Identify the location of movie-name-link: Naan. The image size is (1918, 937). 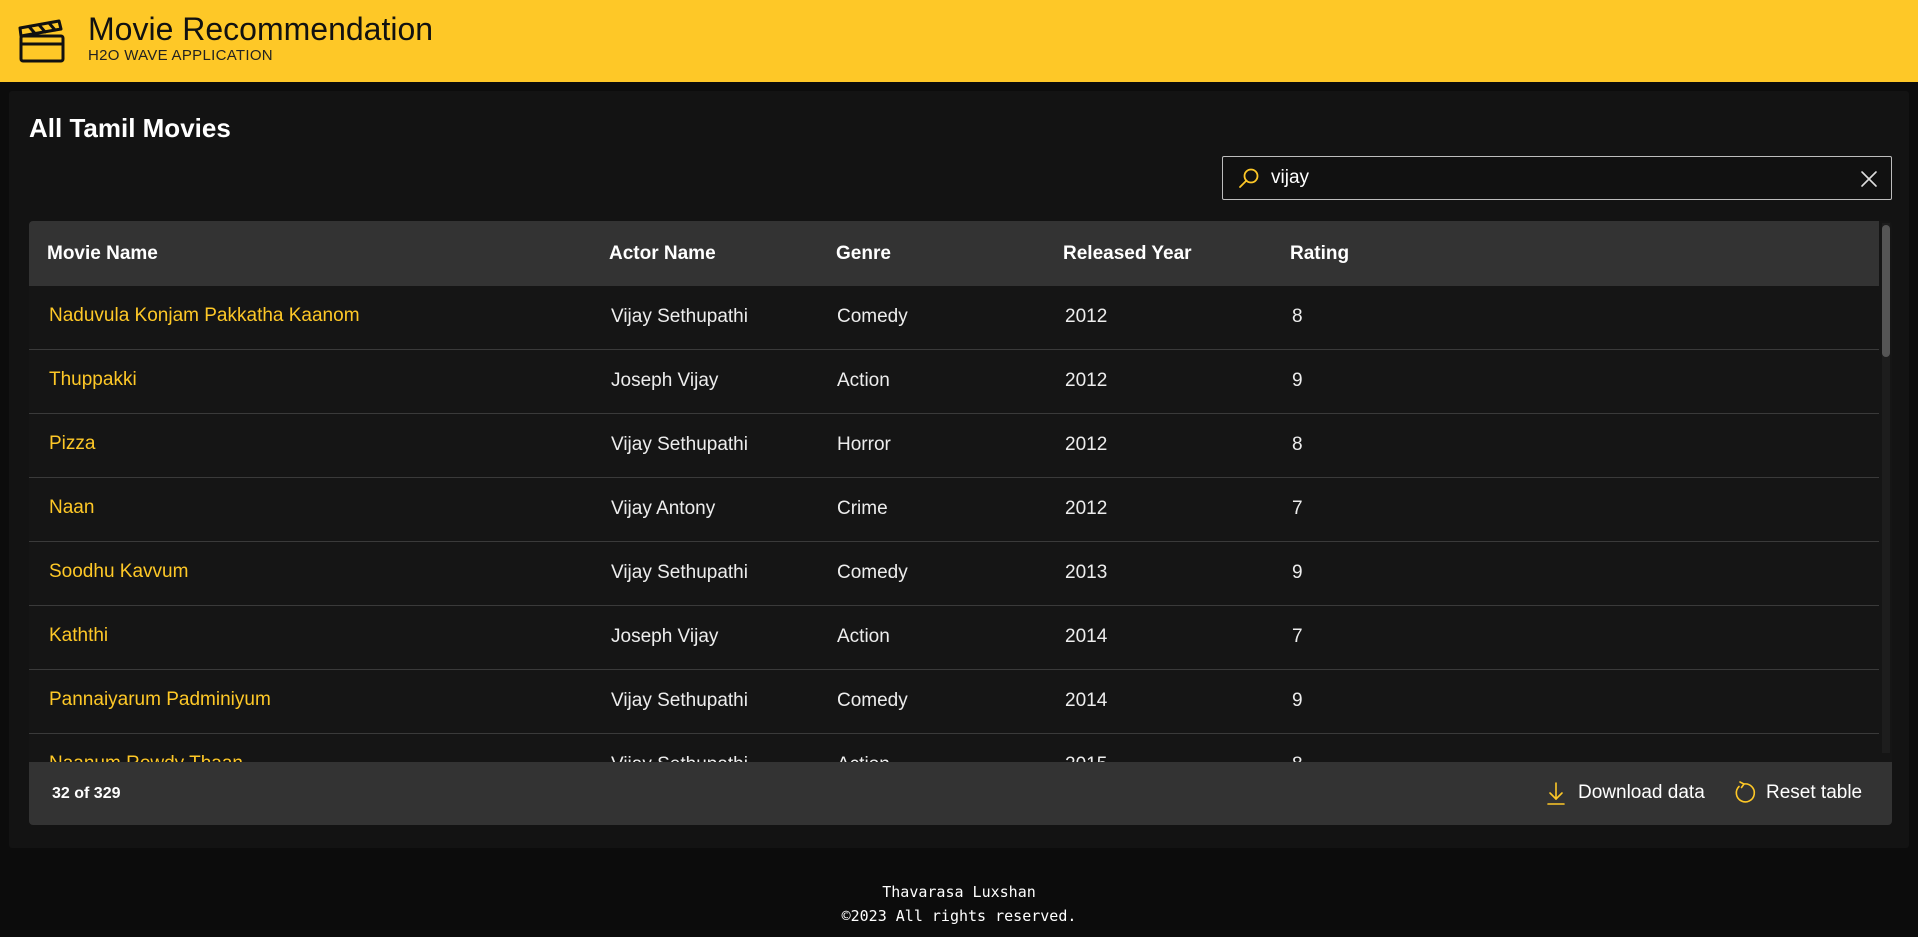
(71, 508).